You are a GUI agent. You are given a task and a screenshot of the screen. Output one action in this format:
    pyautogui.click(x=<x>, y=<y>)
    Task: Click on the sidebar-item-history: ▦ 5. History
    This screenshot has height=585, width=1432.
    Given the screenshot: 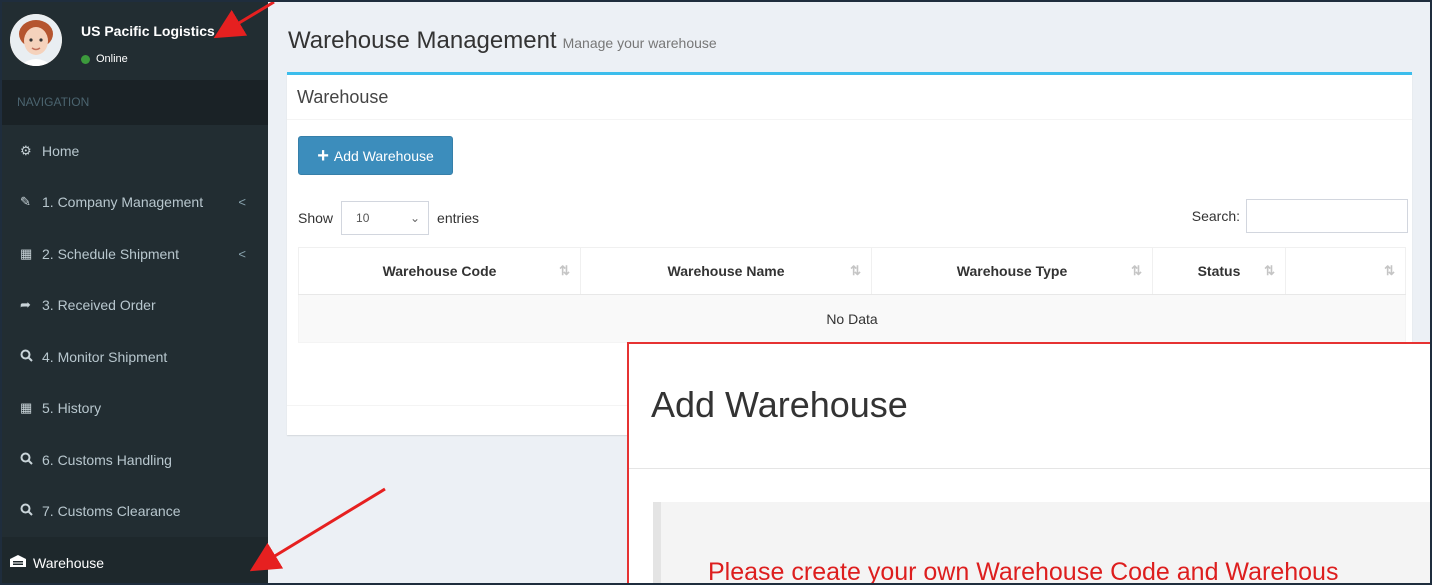 What is the action you would take?
    pyautogui.click(x=135, y=409)
    